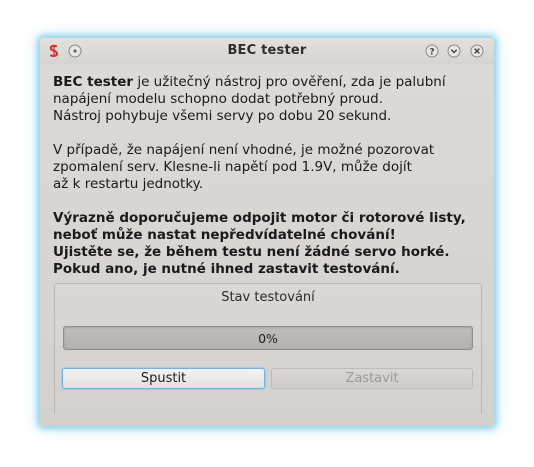 This screenshot has width=534, height=467. What do you see at coordinates (268, 297) in the screenshot?
I see `group-title: Stav testování` at bounding box center [268, 297].